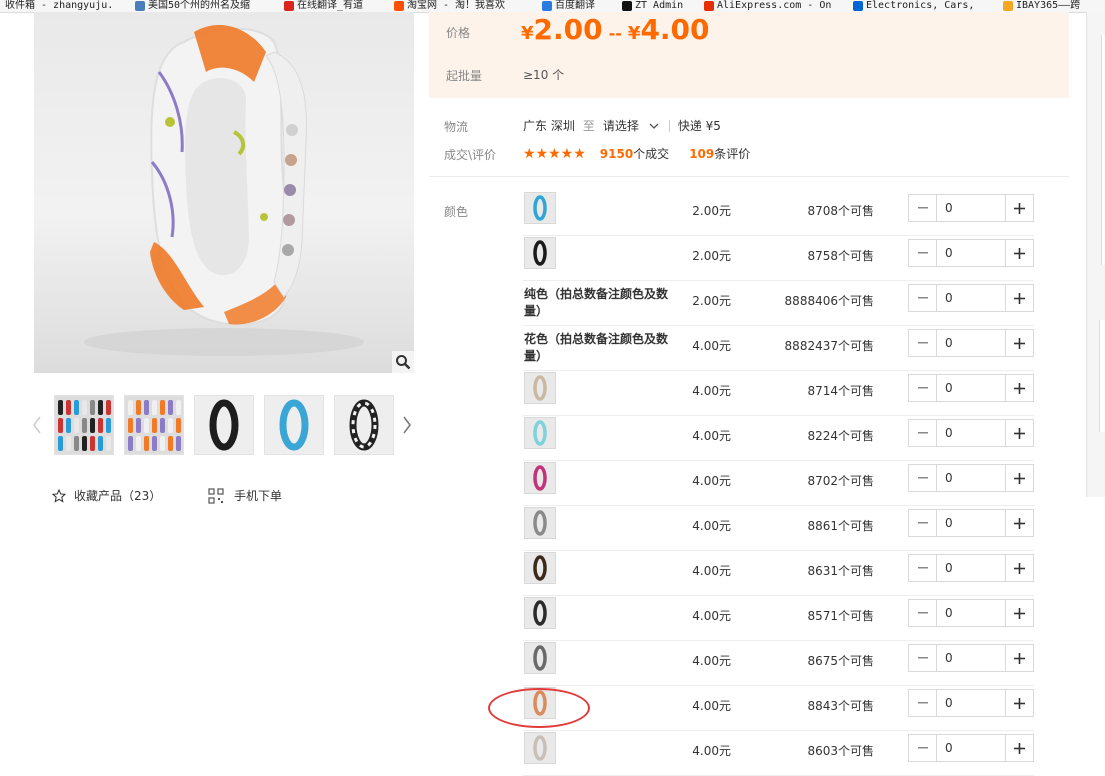 This screenshot has width=1105, height=776. What do you see at coordinates (294, 425) in the screenshot?
I see `thumb-blue` at bounding box center [294, 425].